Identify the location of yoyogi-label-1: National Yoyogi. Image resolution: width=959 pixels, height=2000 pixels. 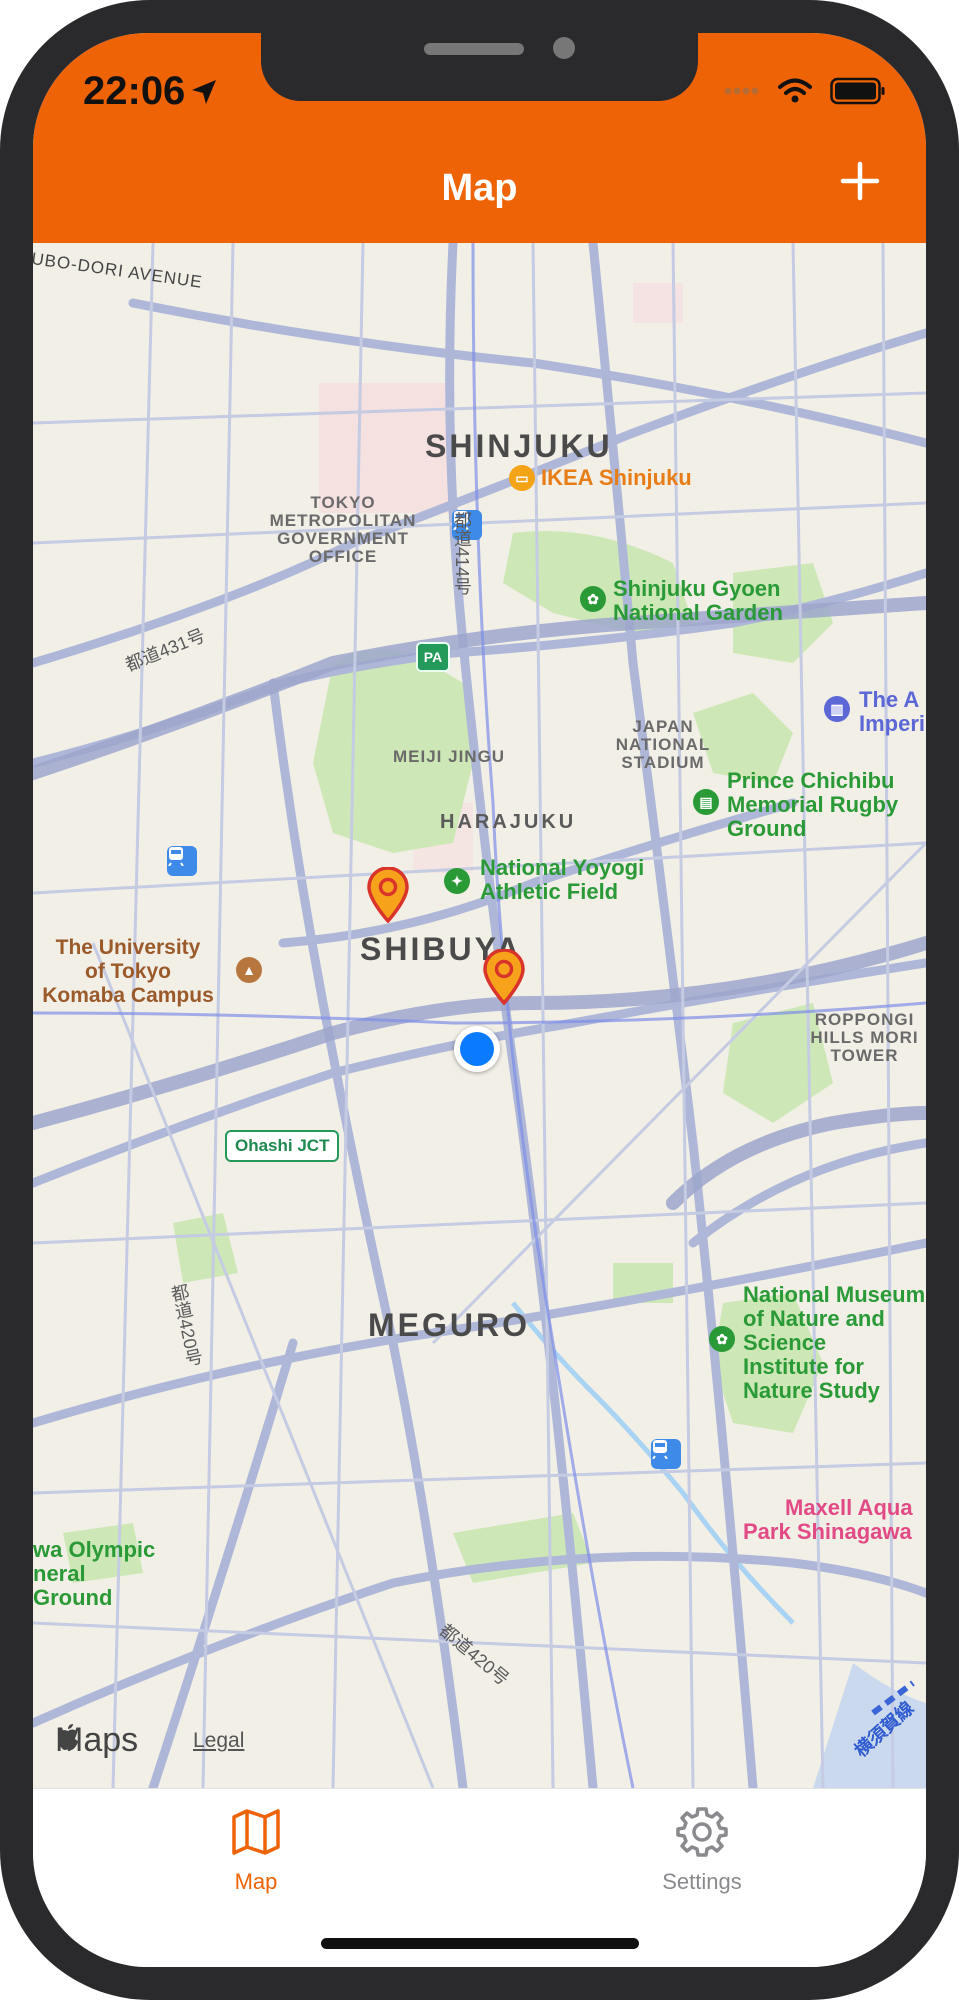
(562, 867).